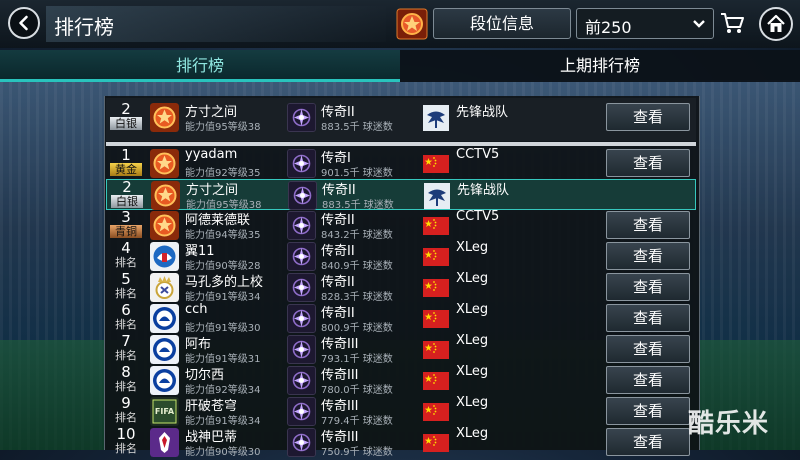 Image resolution: width=800 pixels, height=460 pixels. Describe the element at coordinates (24, 23) in the screenshot. I see `back-button` at that location.